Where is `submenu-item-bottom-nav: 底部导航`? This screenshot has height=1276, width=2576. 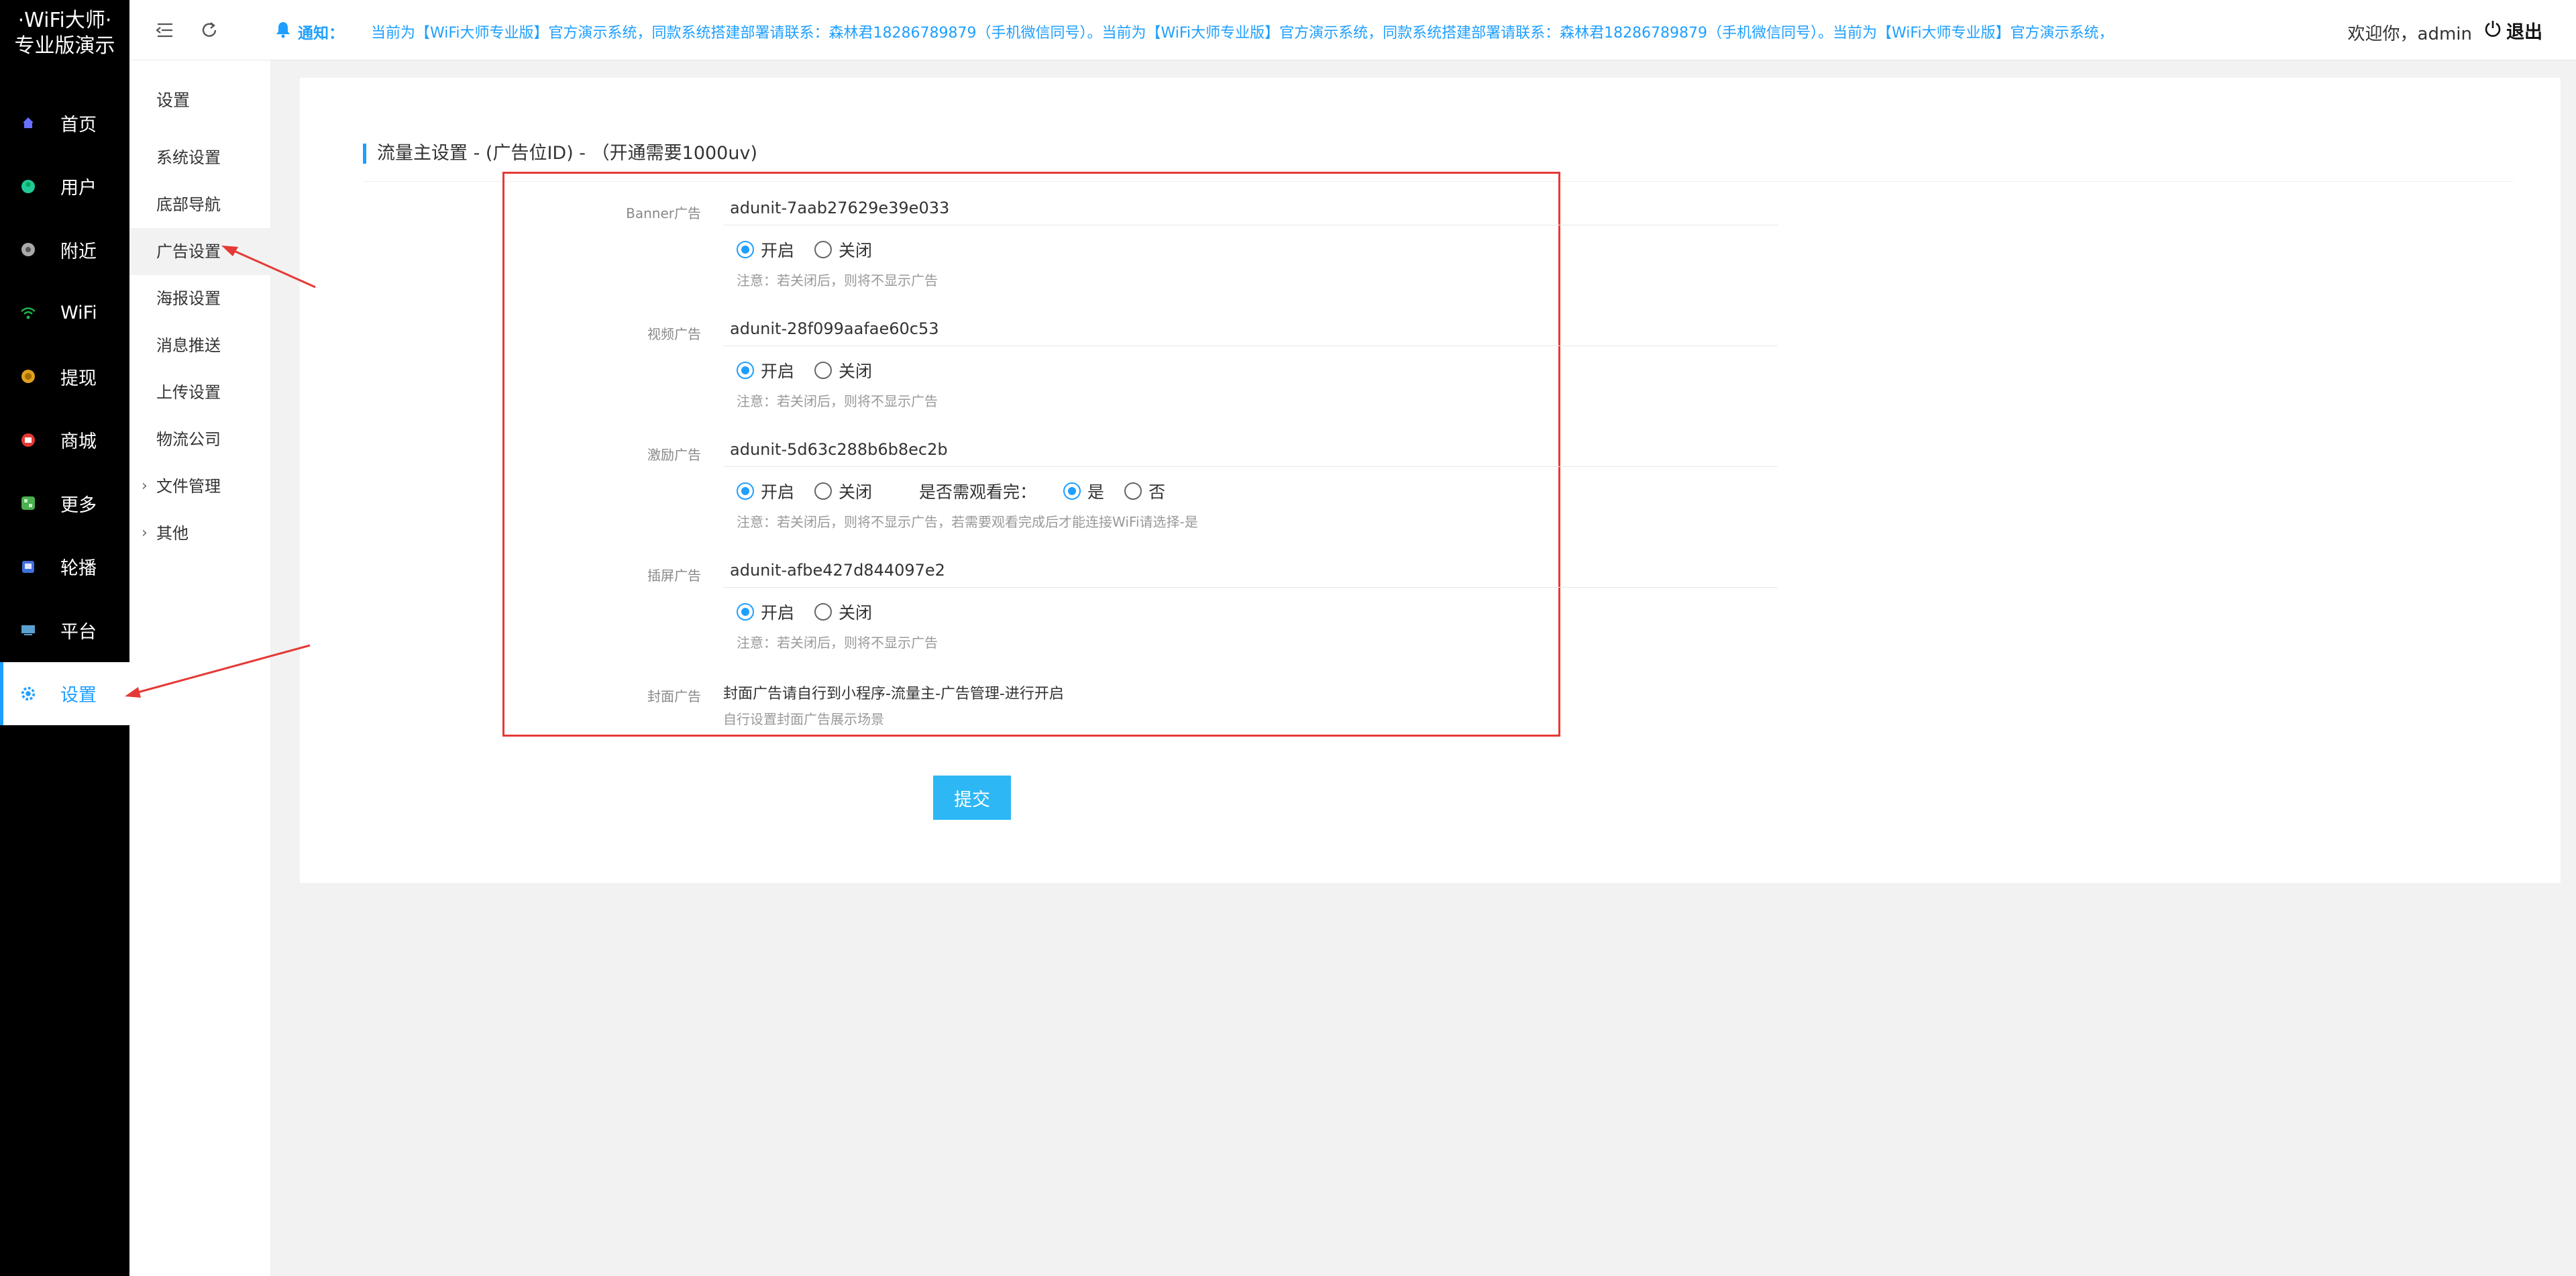
submenu-item-bottom-nav: 底部导航 is located at coordinates (199, 204).